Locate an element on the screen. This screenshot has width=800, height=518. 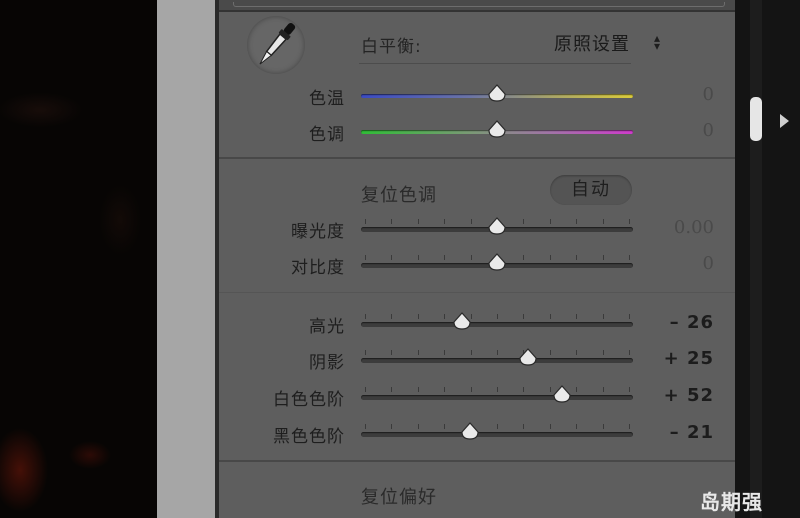
reset-tone-button: 复位色调 is located at coordinates (399, 194).